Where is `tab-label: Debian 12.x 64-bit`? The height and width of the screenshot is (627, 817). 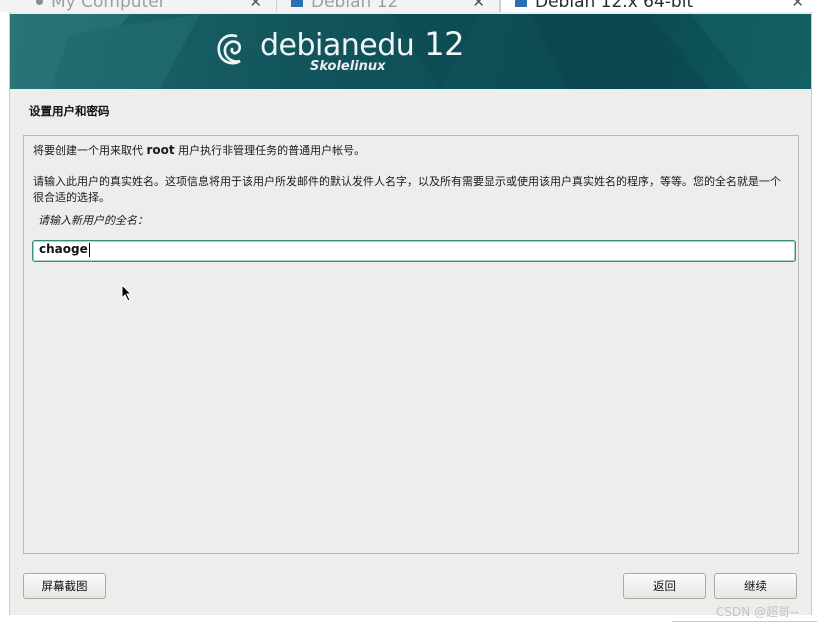 tab-label: Debian 12.x 64-bit is located at coordinates (614, 6).